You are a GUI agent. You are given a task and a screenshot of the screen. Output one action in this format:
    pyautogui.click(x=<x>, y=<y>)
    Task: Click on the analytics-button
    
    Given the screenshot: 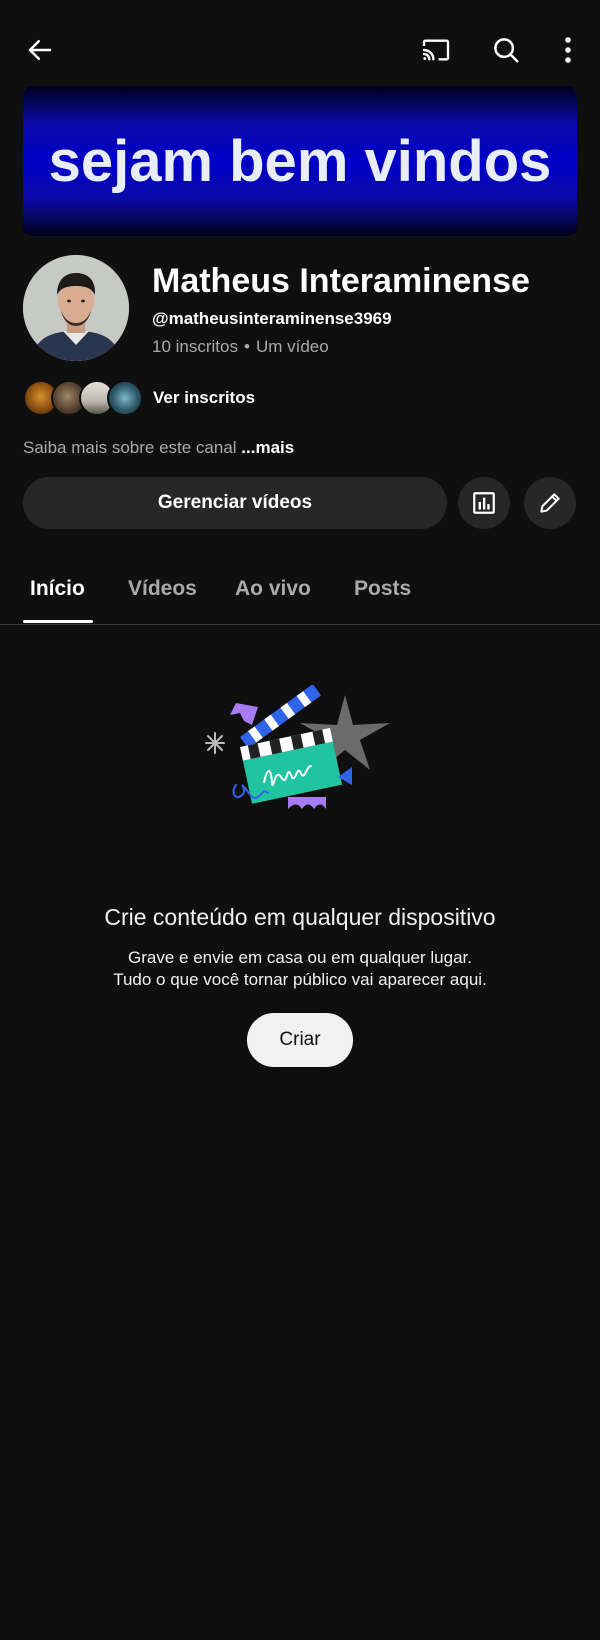 What is the action you would take?
    pyautogui.click(x=484, y=503)
    